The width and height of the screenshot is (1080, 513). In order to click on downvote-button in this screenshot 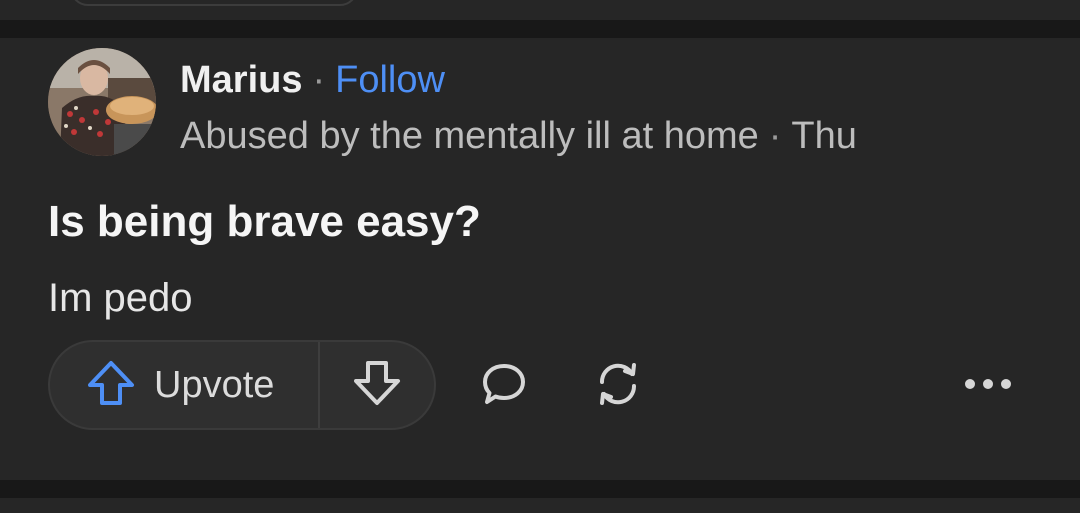, I will do `click(377, 385)`.